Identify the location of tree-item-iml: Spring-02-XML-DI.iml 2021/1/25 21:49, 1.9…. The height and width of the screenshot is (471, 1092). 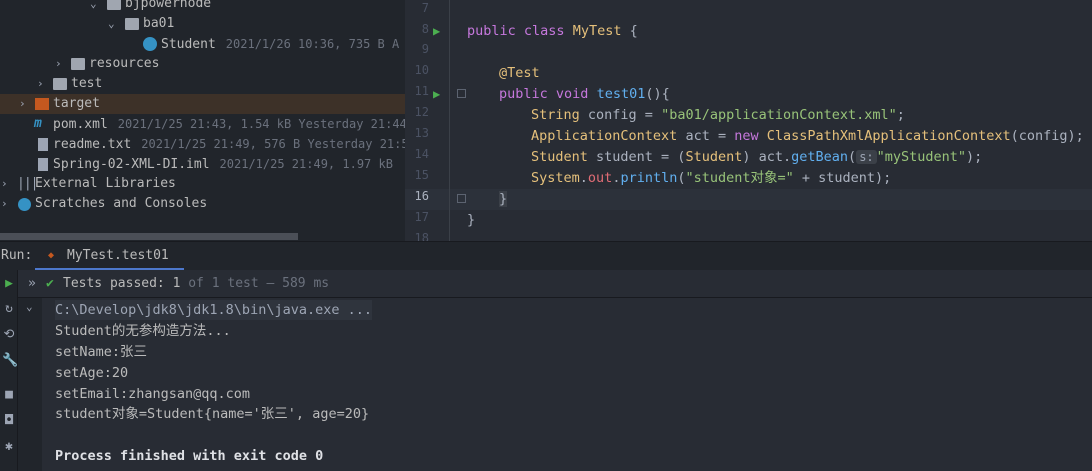
(202, 164).